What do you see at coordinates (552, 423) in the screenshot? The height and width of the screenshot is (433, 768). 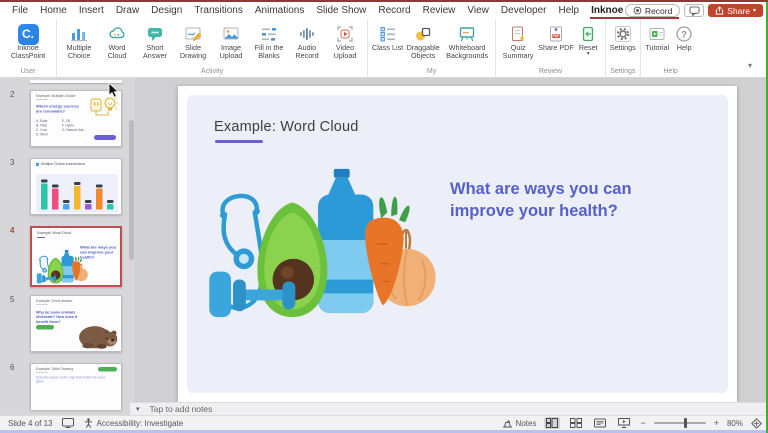 I see `normal-view-button` at bounding box center [552, 423].